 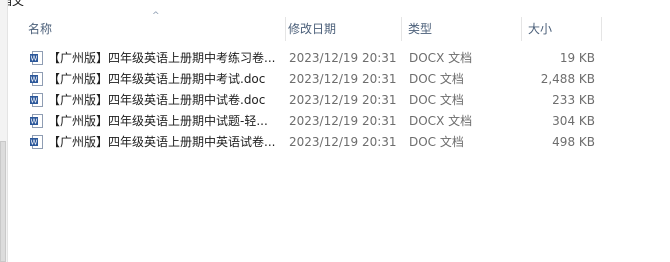 I want to click on file-name: 【广州版】四年级英语上册期中试卷.doc, so click(x=157, y=100).